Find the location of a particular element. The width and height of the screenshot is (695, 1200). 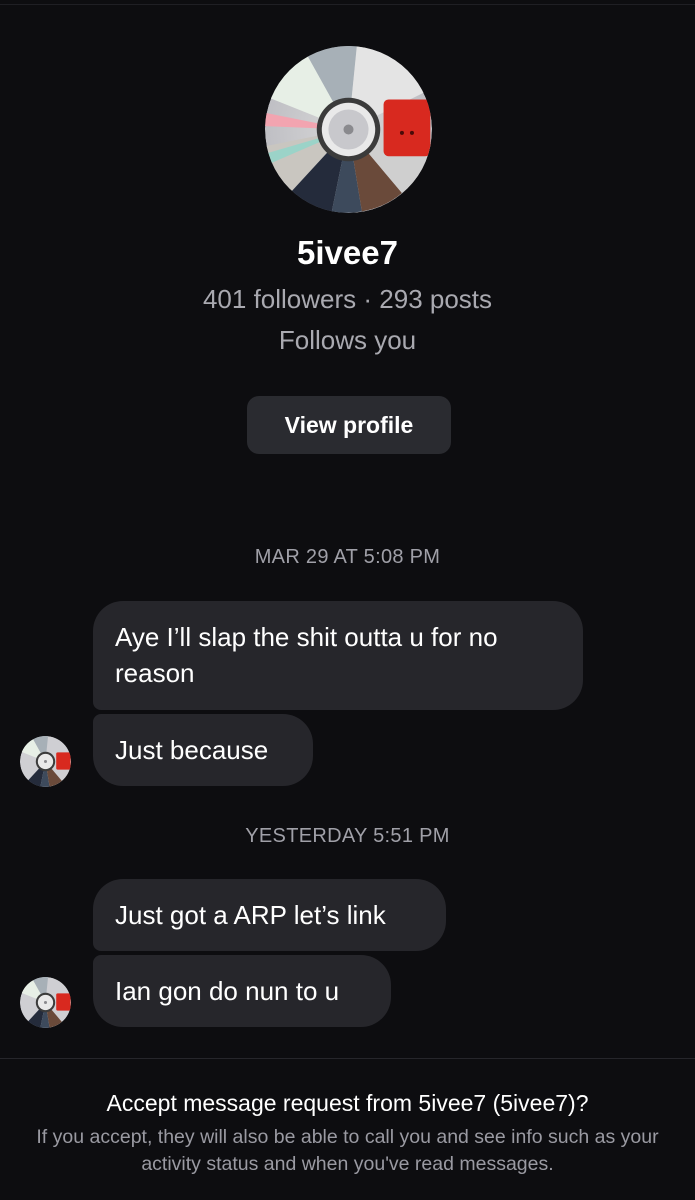

message-timestamp: YESTERDAY 5:51 PM is located at coordinates (347, 836).